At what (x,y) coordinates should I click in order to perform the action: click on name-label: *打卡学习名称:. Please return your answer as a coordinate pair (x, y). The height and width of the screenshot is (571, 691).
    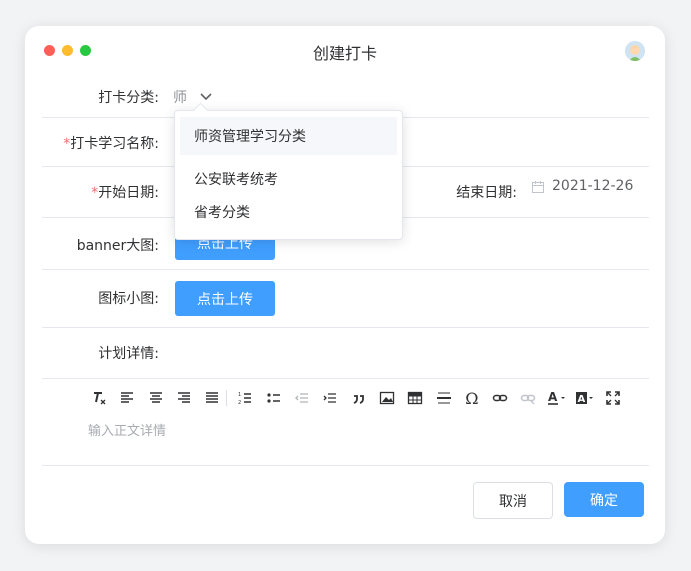
    Looking at the image, I should click on (100, 143).